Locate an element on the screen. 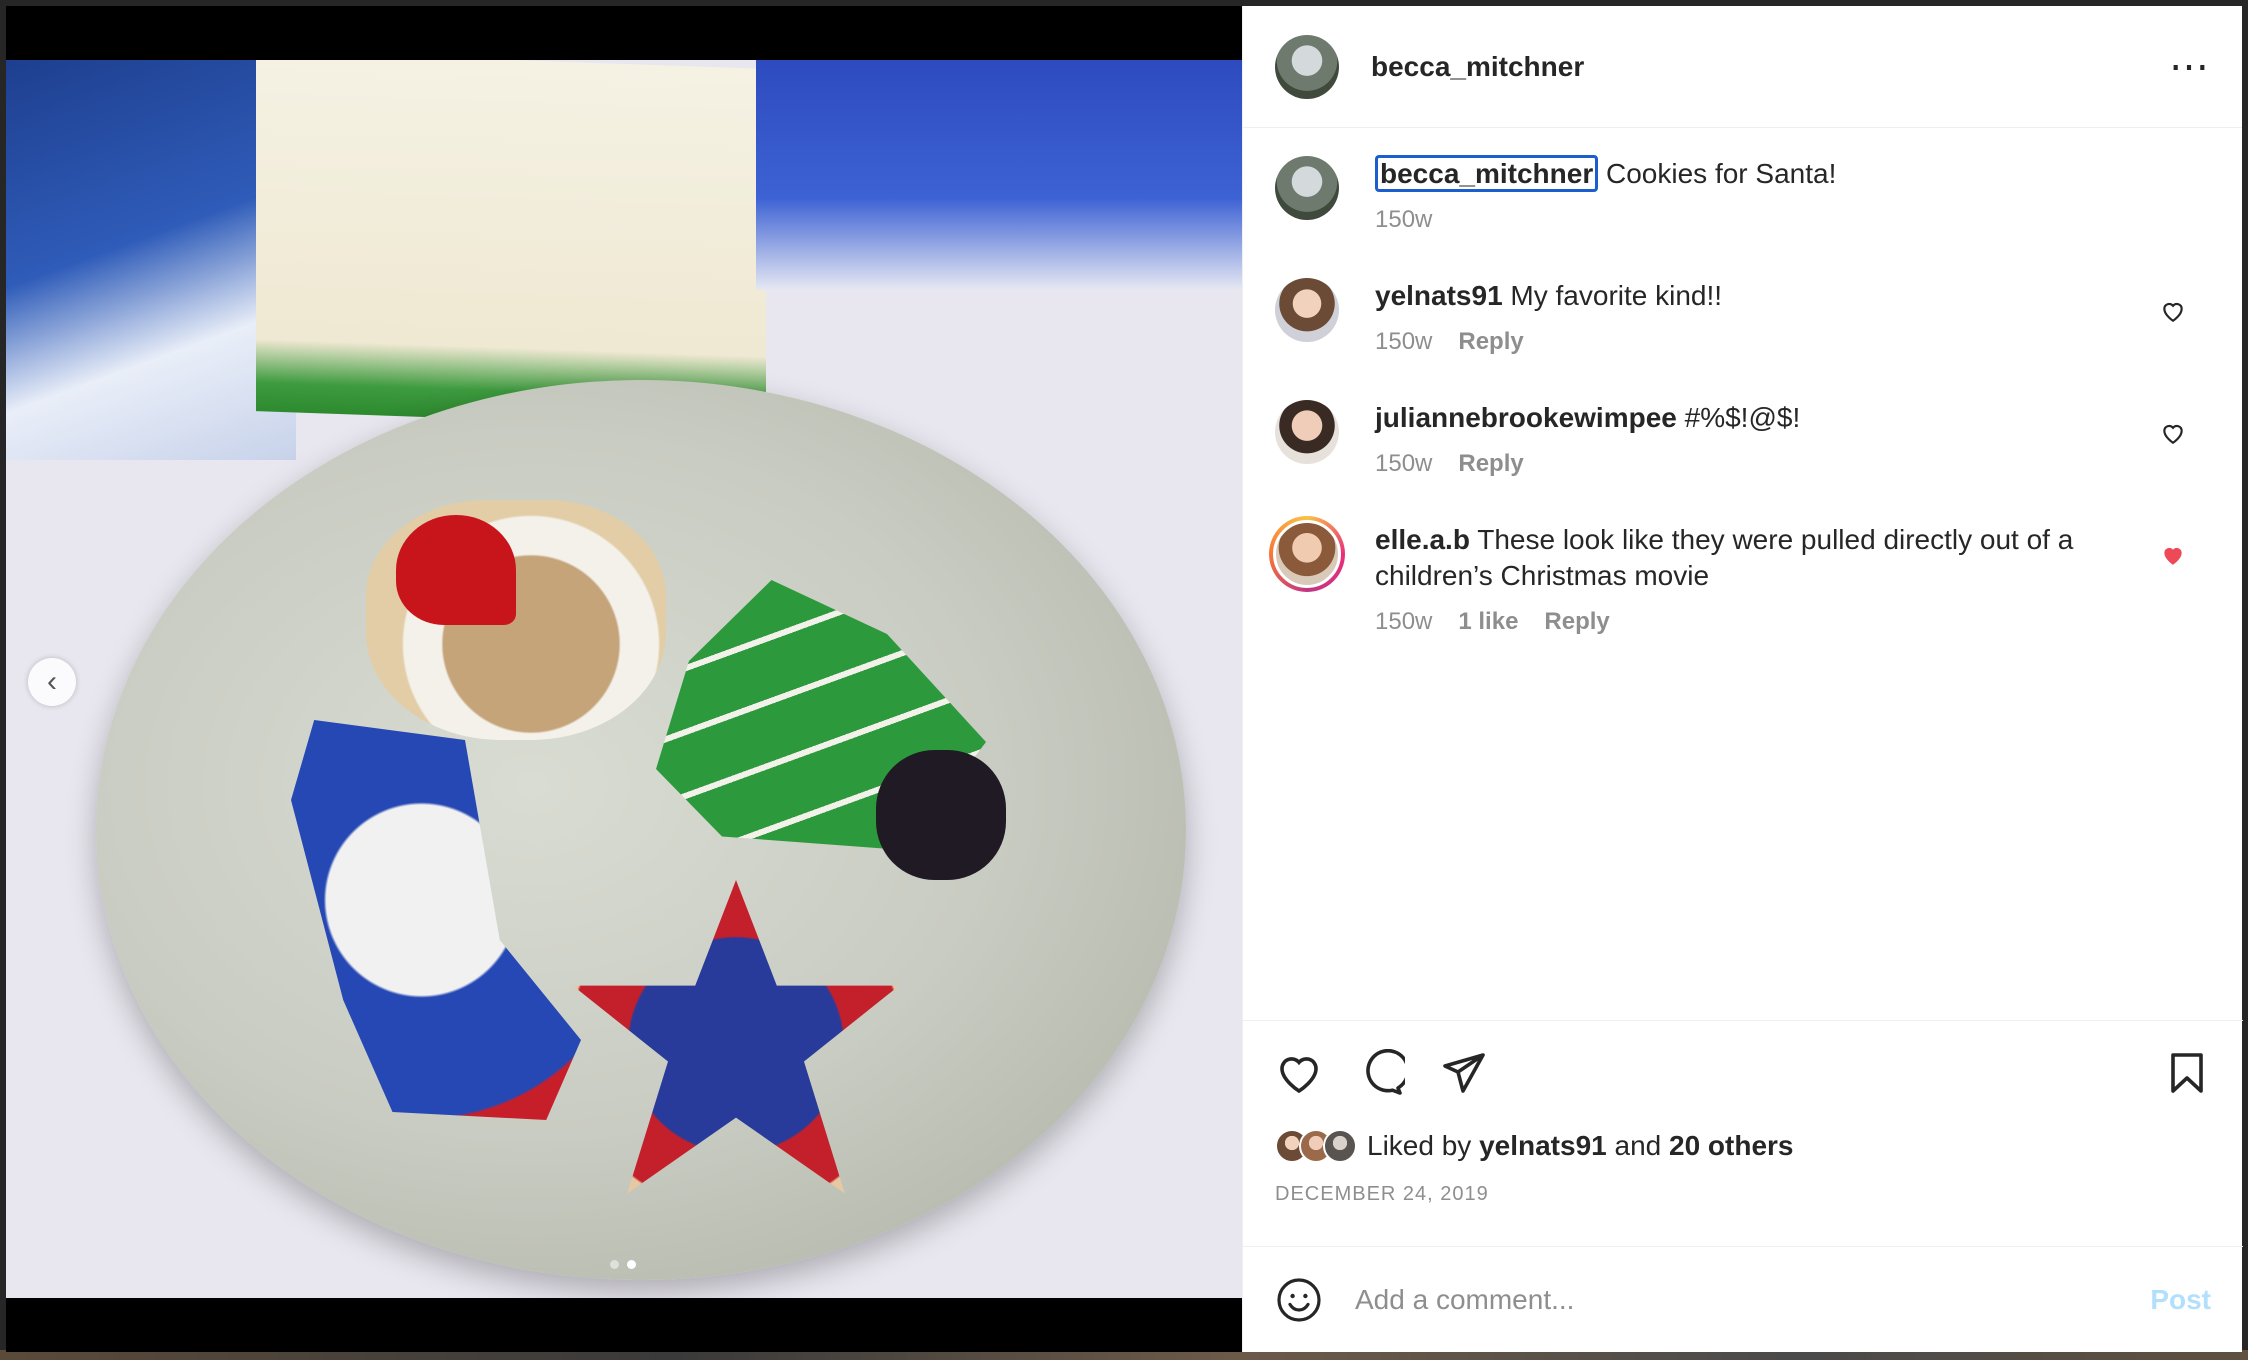 This screenshot has width=2248, height=1360. likes-prefix: Liked by is located at coordinates (1419, 1145).